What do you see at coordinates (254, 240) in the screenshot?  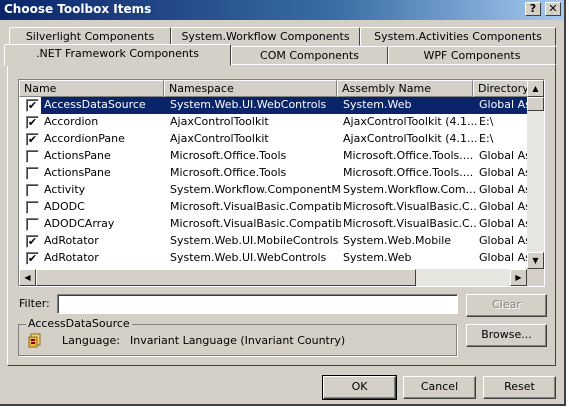 I see `cell-namespace: System.Web.UI.MobileControls` at bounding box center [254, 240].